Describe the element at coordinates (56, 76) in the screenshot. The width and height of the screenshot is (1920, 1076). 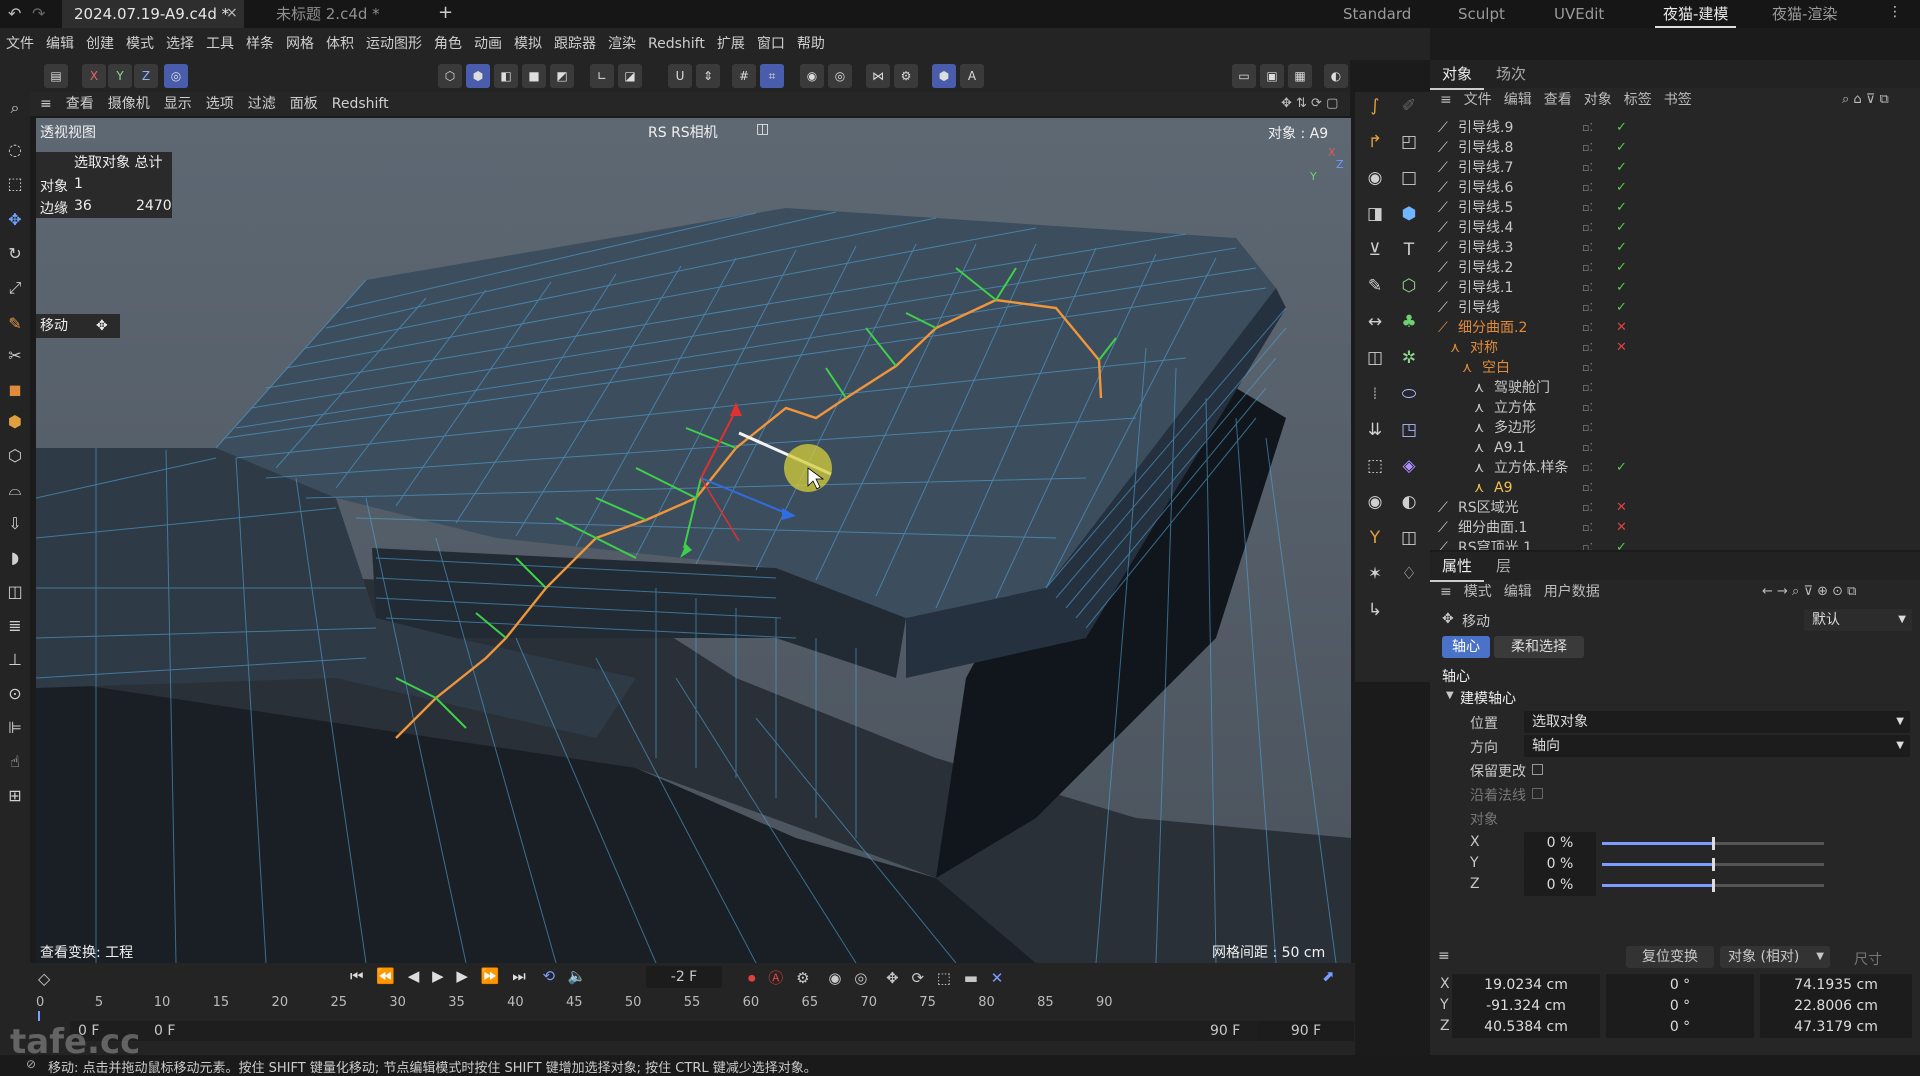
I see `layout-icon: ▤` at that location.